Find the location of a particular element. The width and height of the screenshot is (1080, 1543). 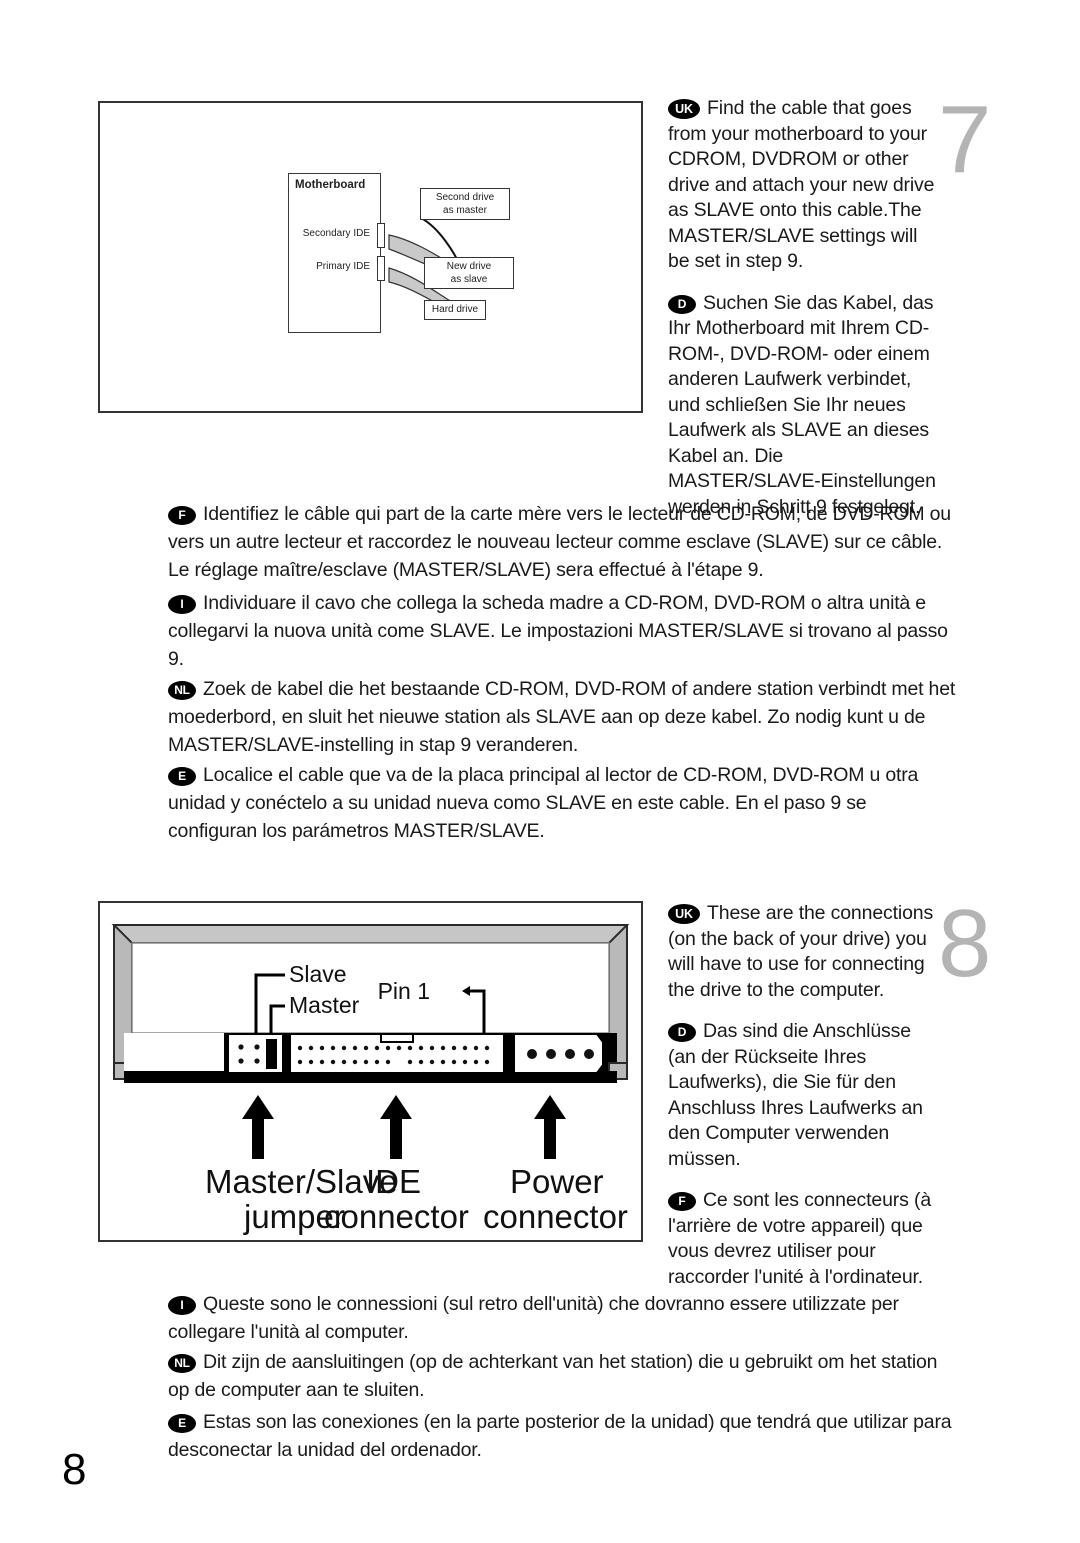

motherboard-label: Motherboard is located at coordinates (330, 185).